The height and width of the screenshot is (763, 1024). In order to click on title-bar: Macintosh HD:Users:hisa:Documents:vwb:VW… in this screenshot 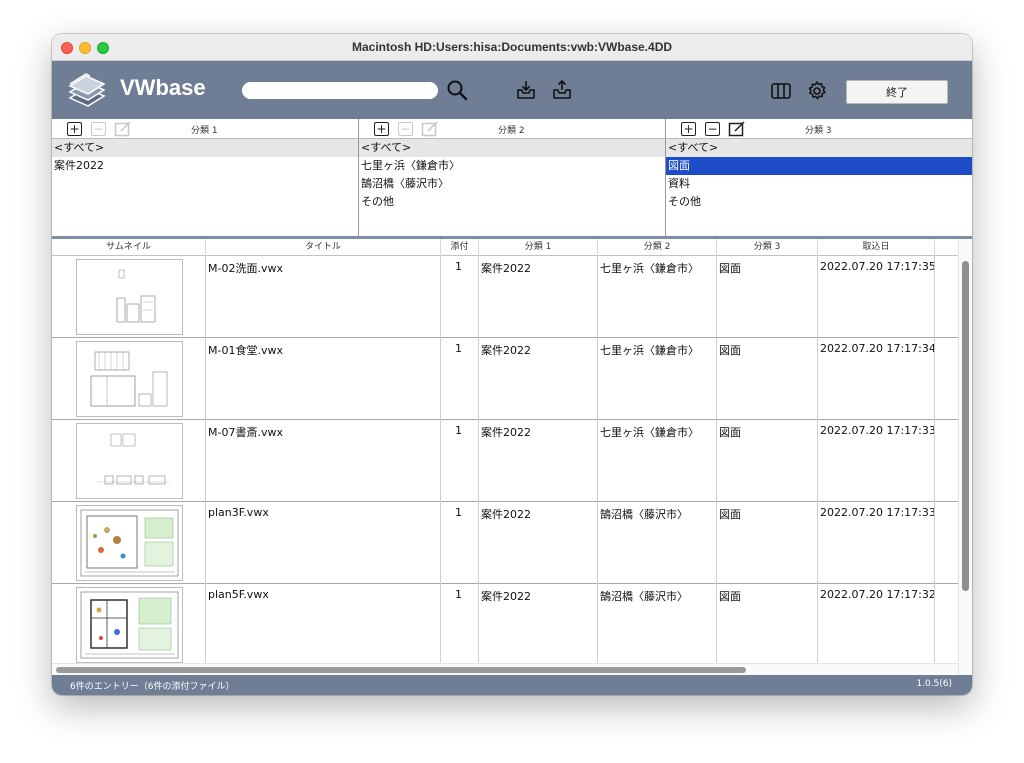, I will do `click(512, 47)`.